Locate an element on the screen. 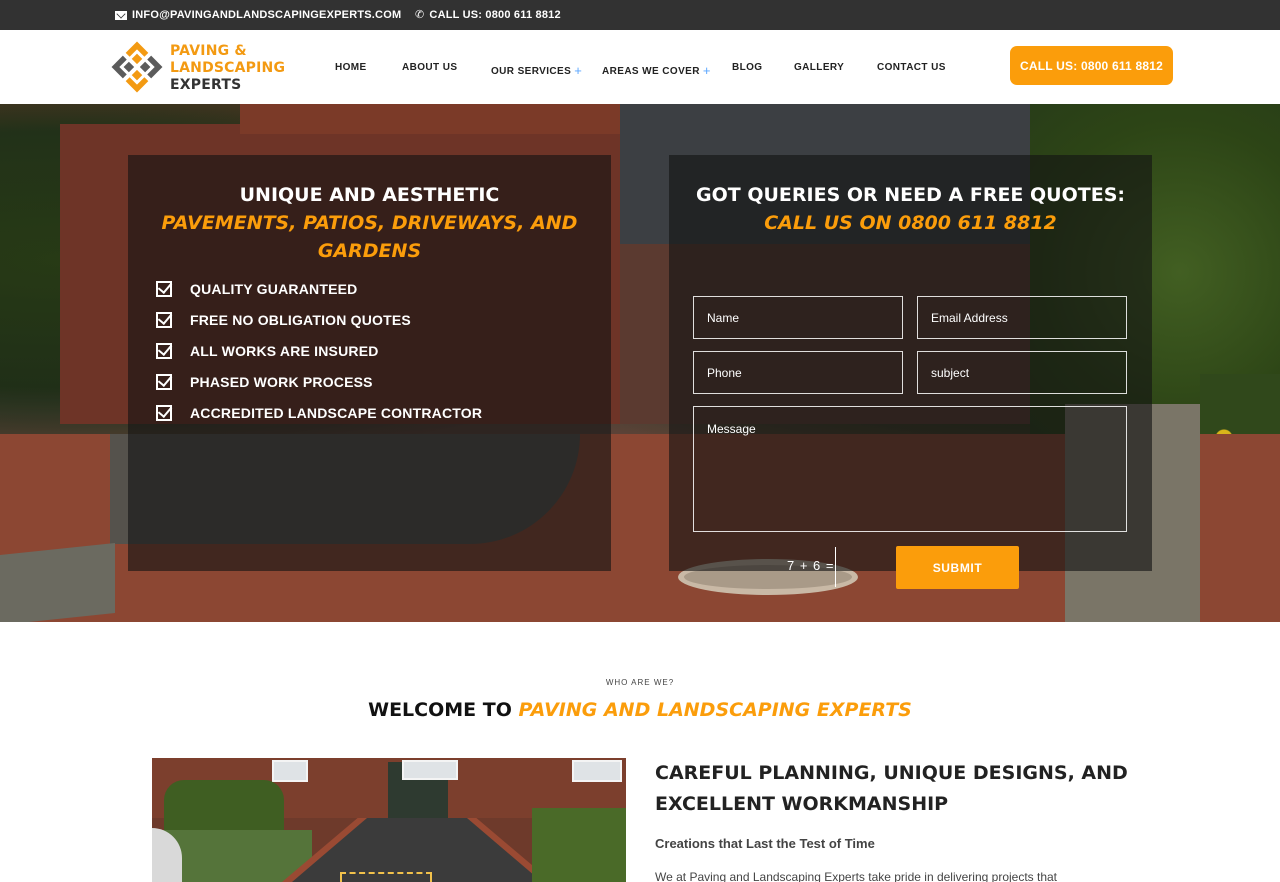  nav-gallery-label: GALLERY is located at coordinates (819, 67).